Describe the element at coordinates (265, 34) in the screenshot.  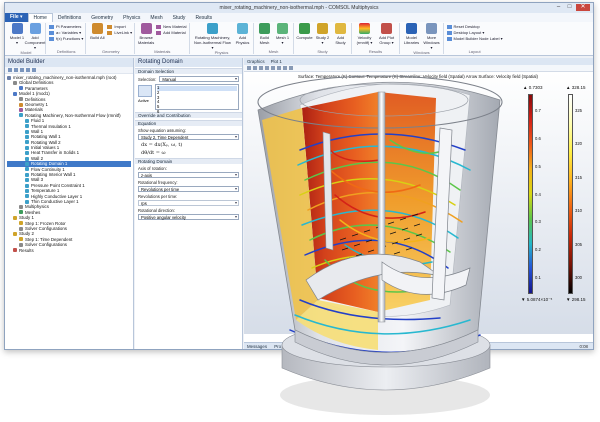
I see `build-mesh-button: Build Mesh` at that location.